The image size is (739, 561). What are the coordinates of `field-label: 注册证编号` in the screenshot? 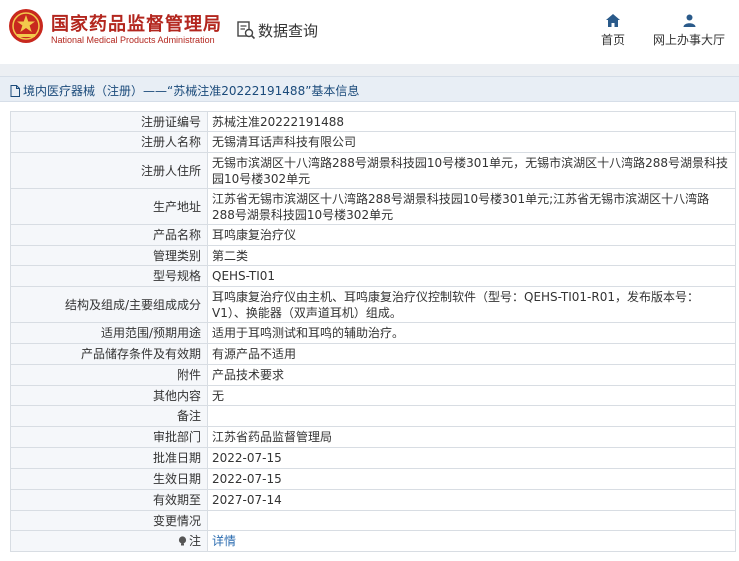 It's located at (109, 121).